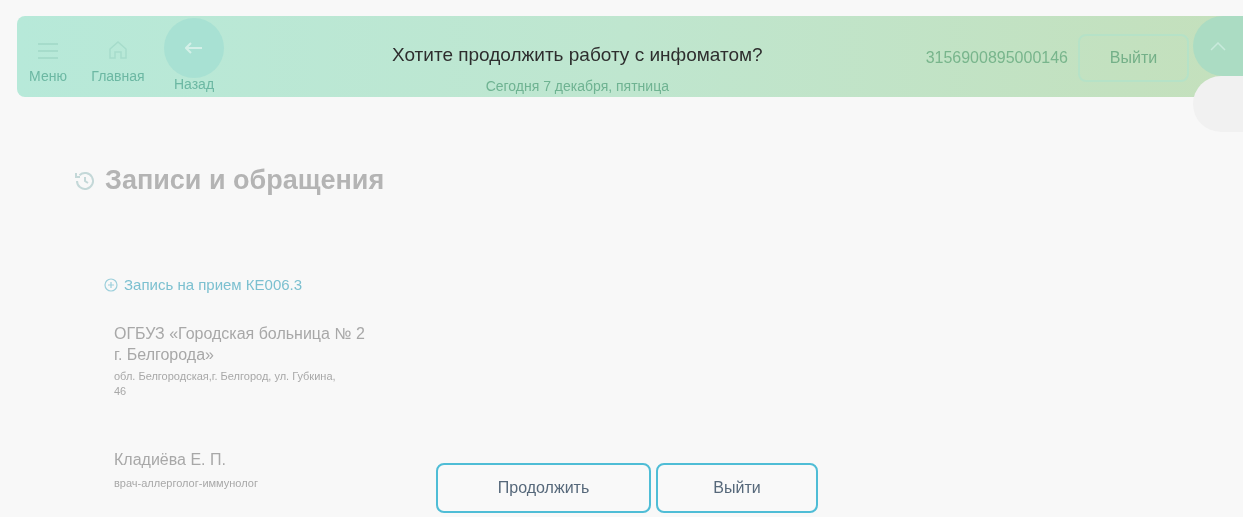 The width and height of the screenshot is (1243, 517). What do you see at coordinates (213, 284) in the screenshot?
I see `appointment-link: Запись на прием КЕ006.3` at bounding box center [213, 284].